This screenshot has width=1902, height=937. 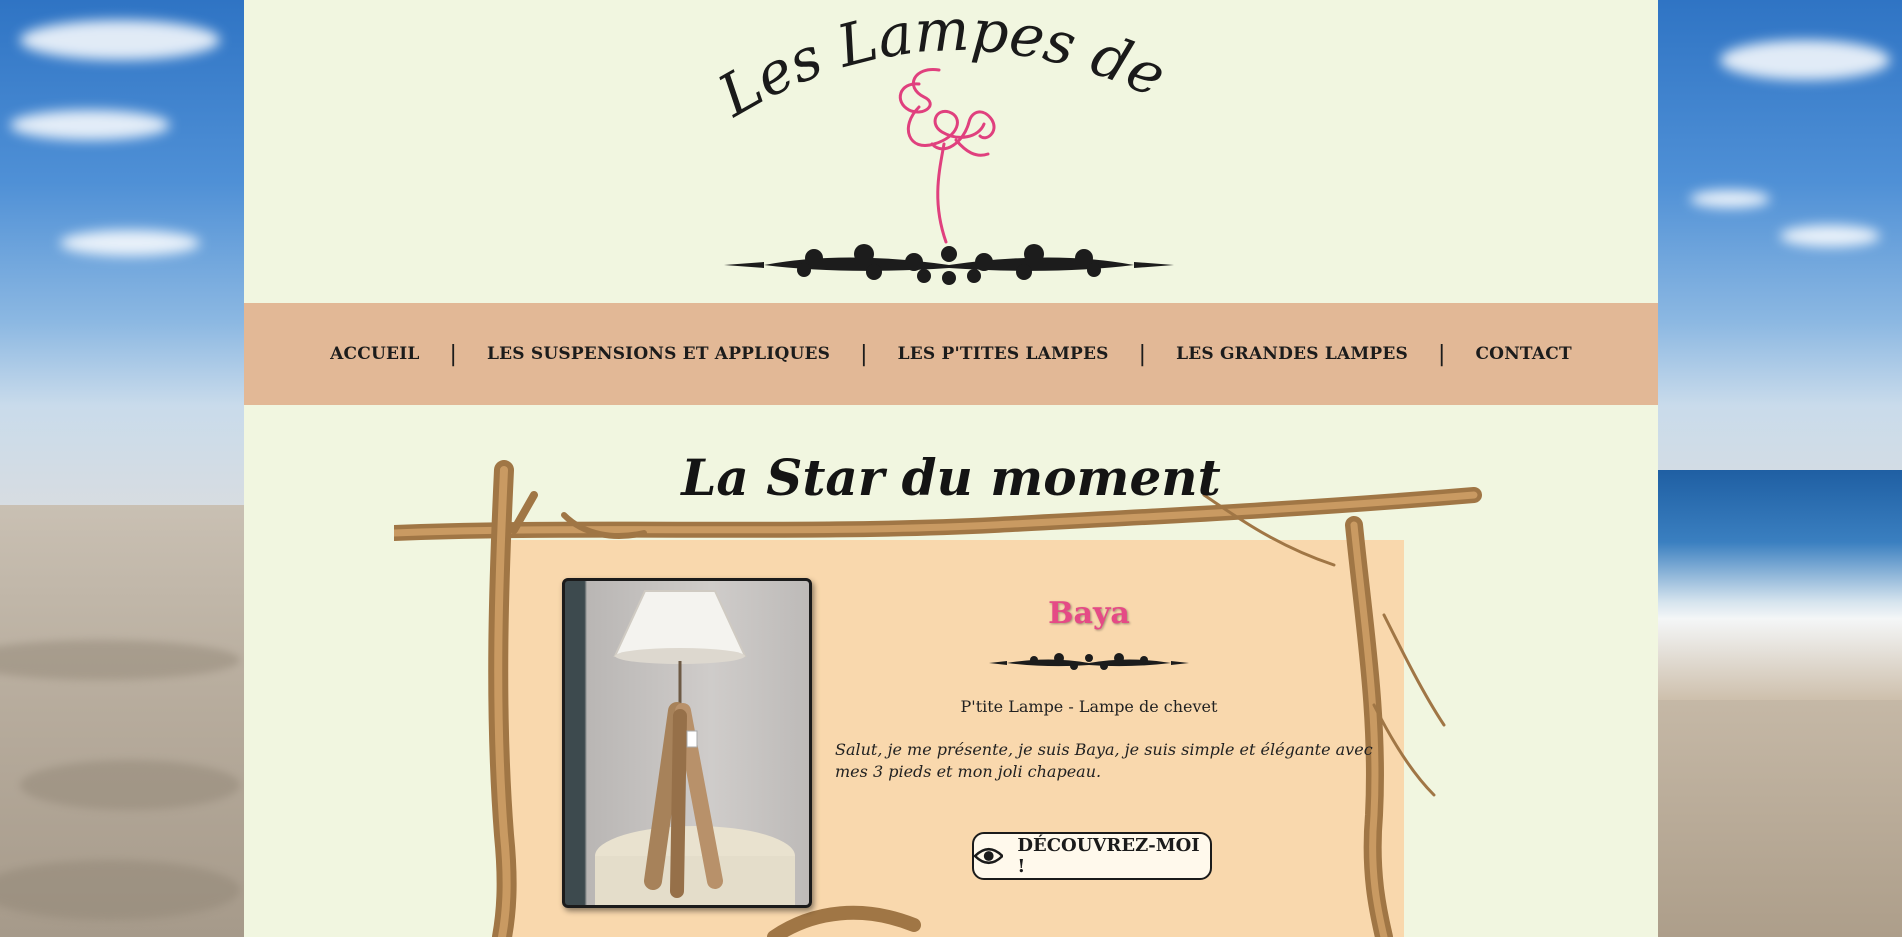 I want to click on product-photo, so click(x=687, y=743).